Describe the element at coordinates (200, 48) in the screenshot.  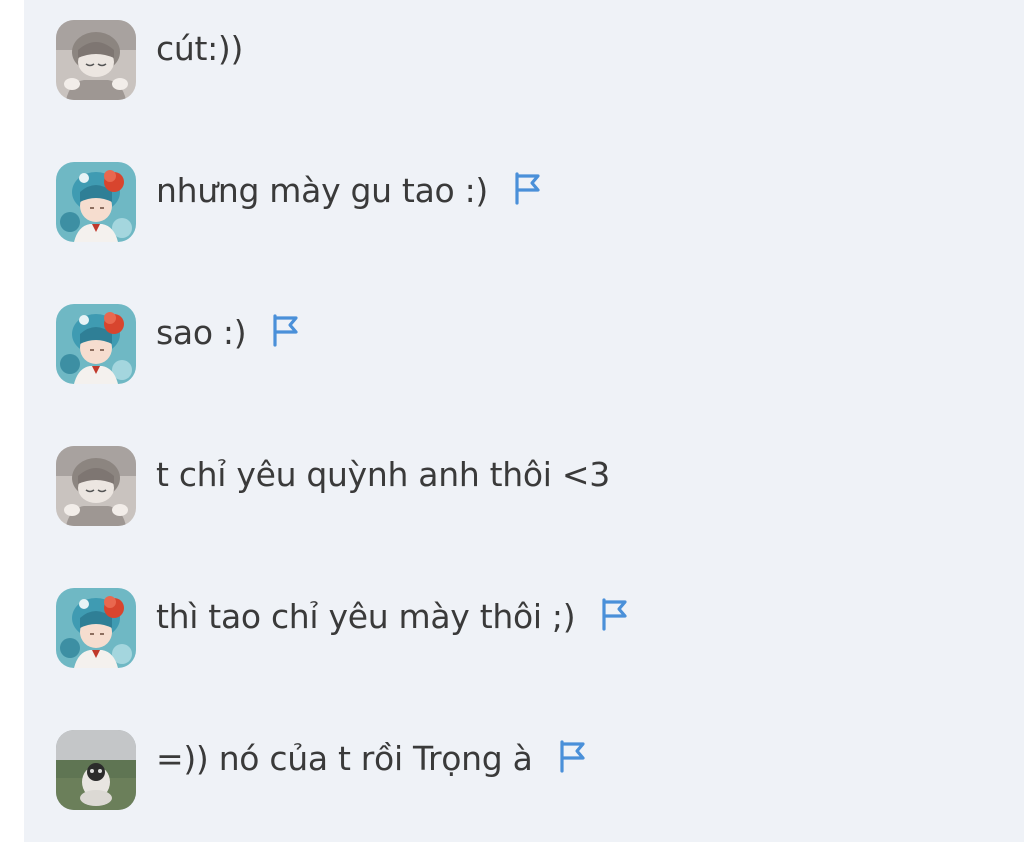
I see `message-text: cút:))` at that location.